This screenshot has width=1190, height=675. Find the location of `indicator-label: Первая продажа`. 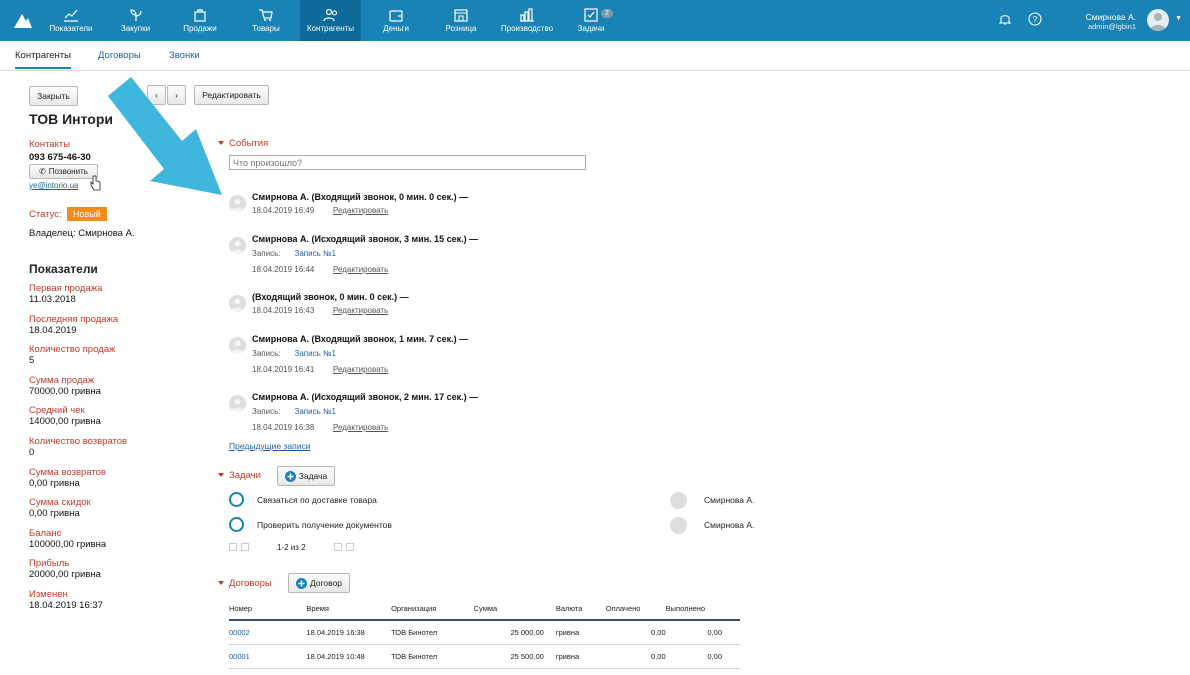

indicator-label: Первая продажа is located at coordinates (66, 288).